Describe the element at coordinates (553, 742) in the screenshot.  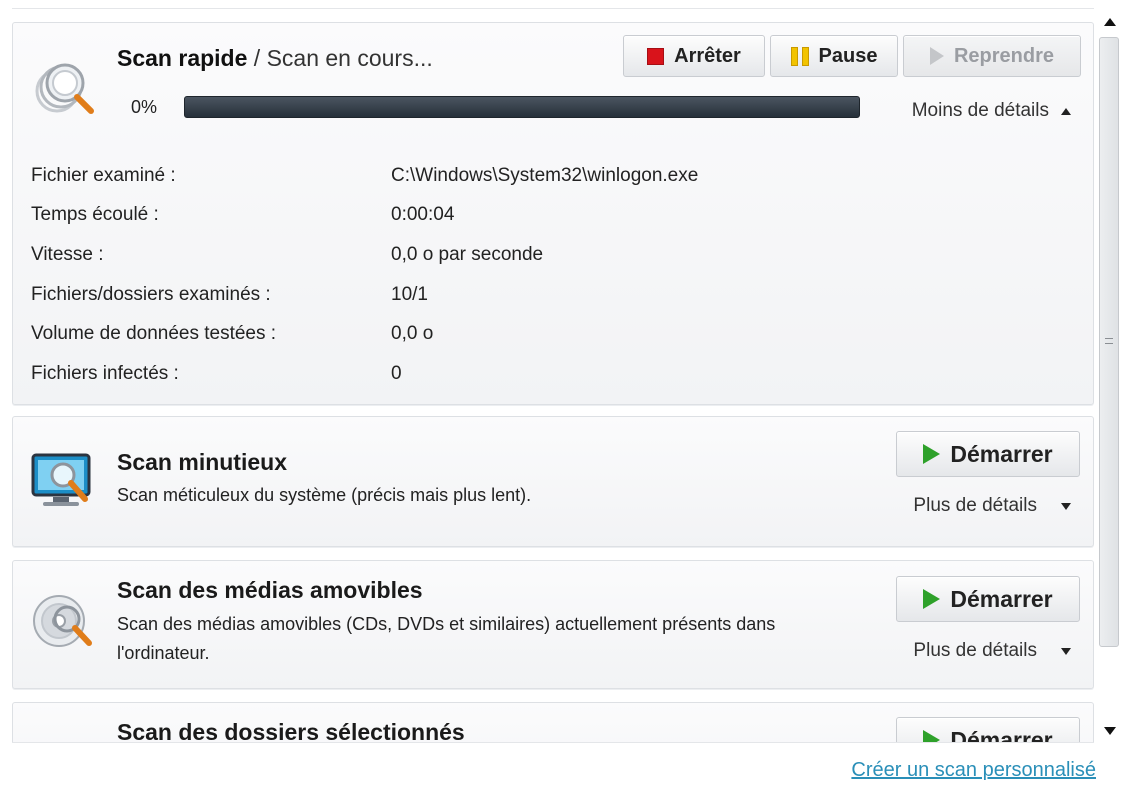
I see `bottom-divider` at that location.